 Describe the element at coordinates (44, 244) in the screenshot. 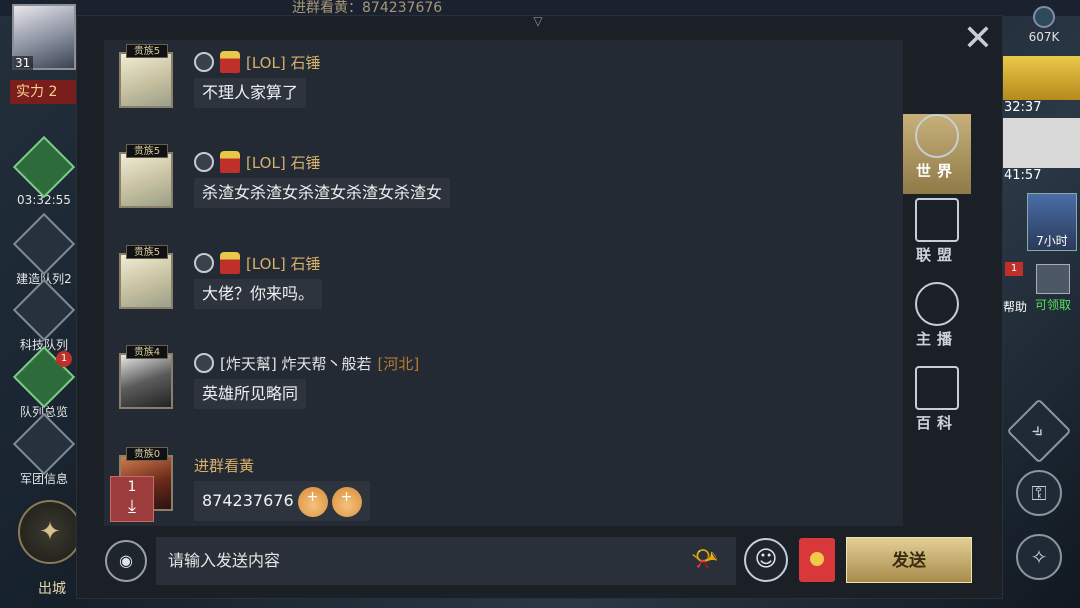

I see `lock-icon` at that location.